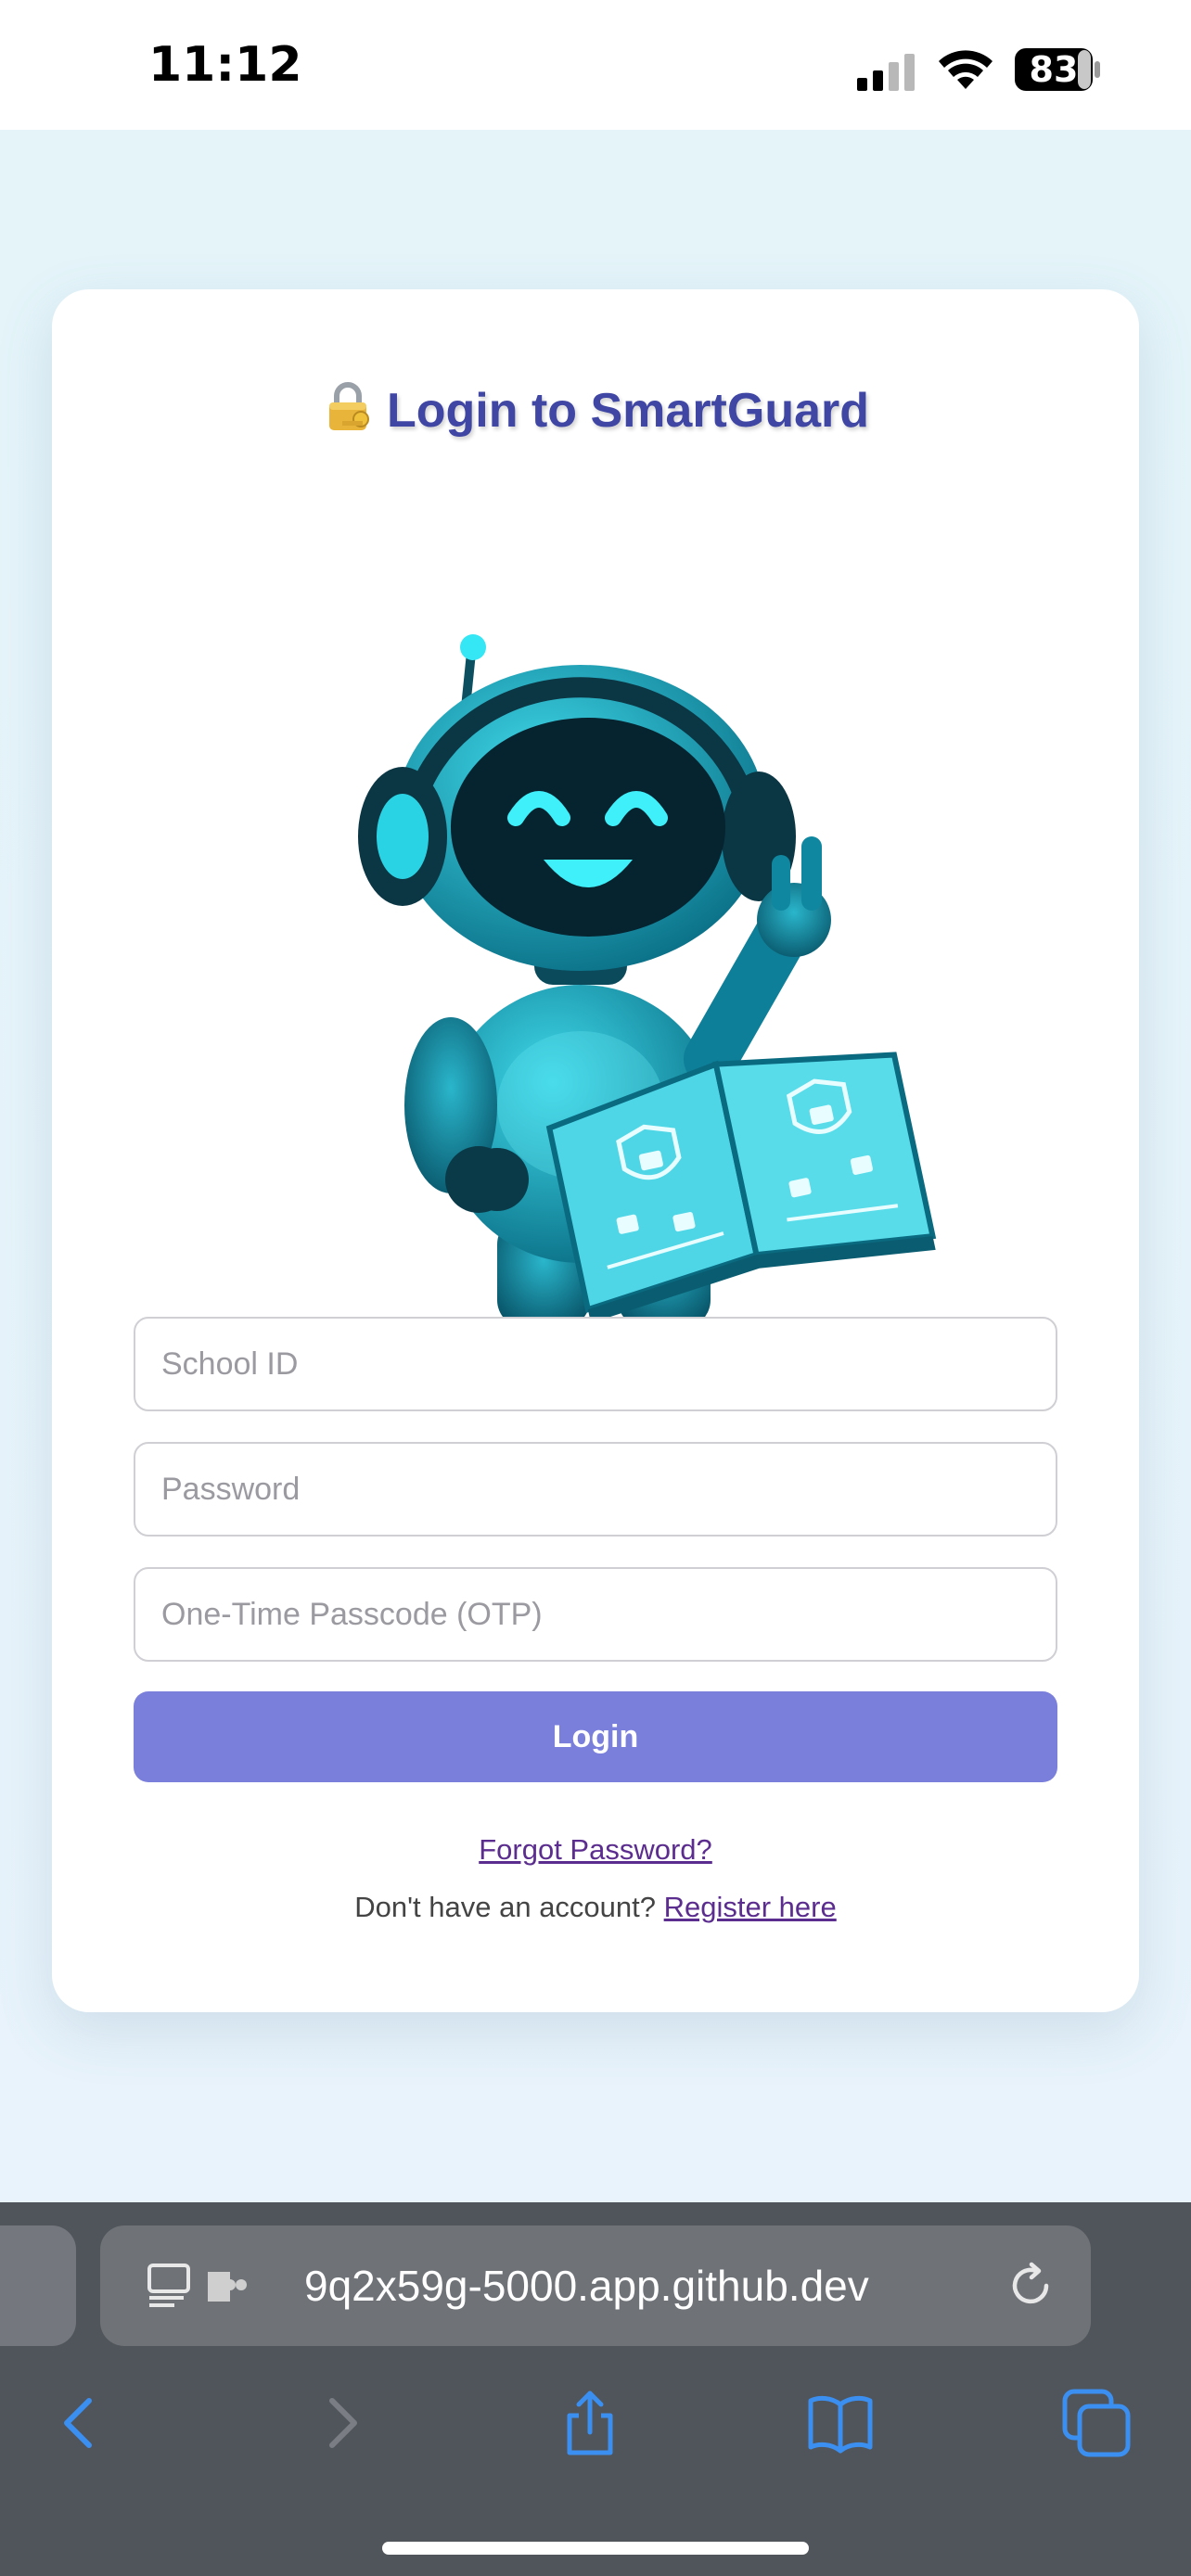 The image size is (1191, 2576). What do you see at coordinates (751, 1907) in the screenshot?
I see `register-link: Register here` at bounding box center [751, 1907].